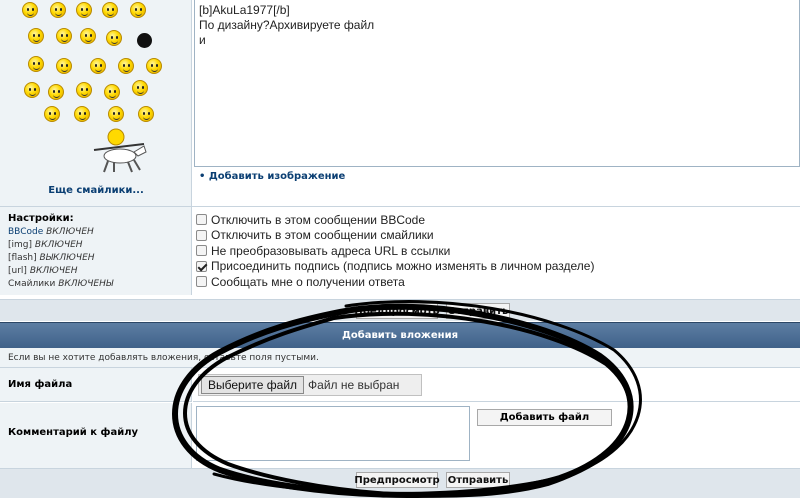 This screenshot has width=800, height=498. I want to click on button-row-bottom: Предпросмотр Отправить, so click(400, 483).